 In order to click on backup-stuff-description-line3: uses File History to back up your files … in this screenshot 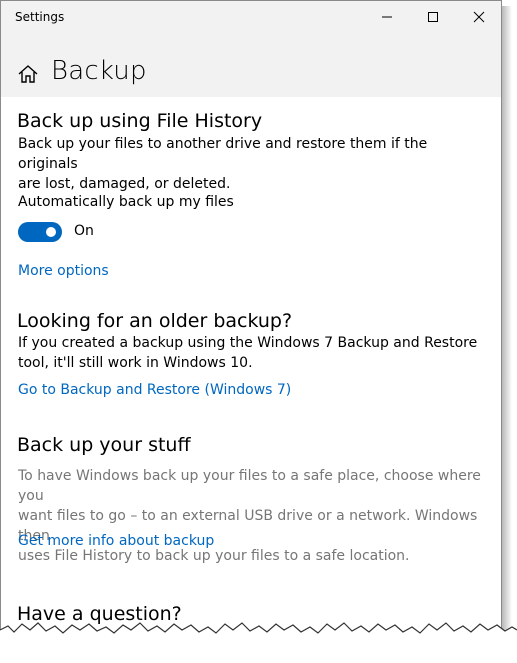, I will do `click(214, 556)`.